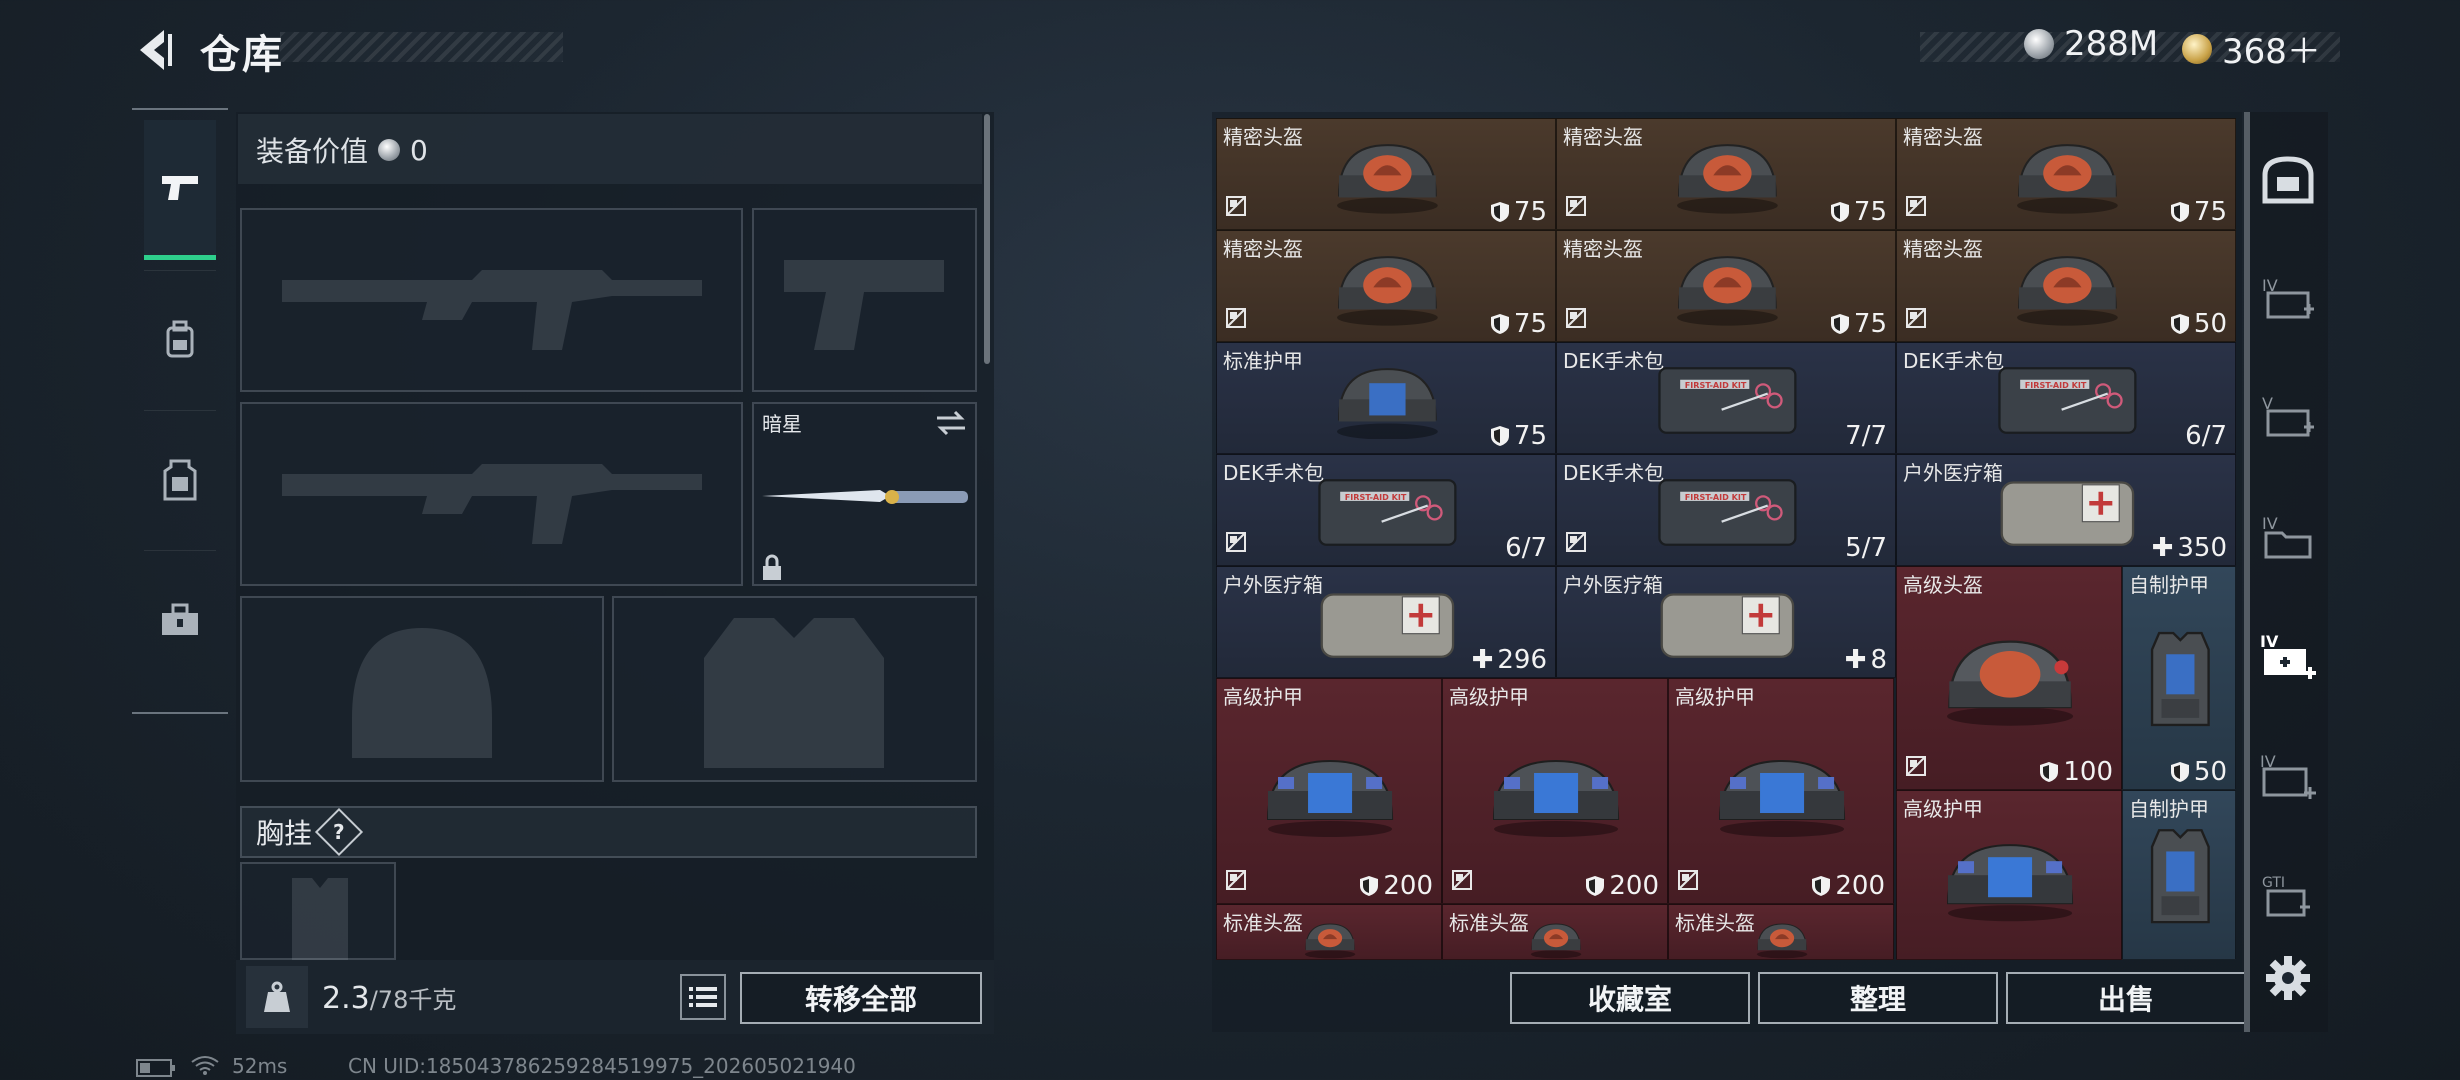 The height and width of the screenshot is (1080, 2460). What do you see at coordinates (2009, 875) in the screenshot?
I see `storage-item: 高级护甲` at bounding box center [2009, 875].